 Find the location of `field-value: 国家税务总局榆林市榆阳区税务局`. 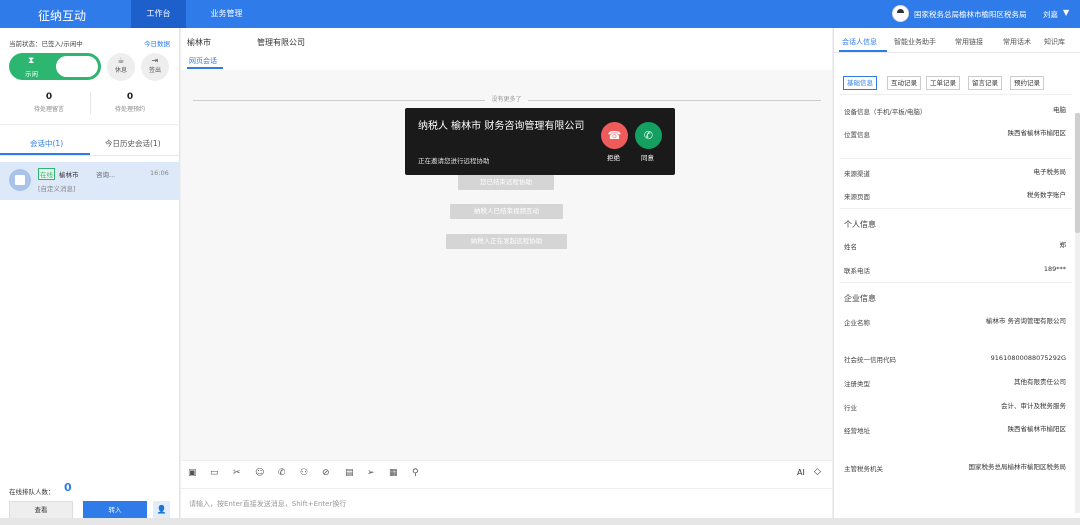

field-value: 国家税务总局榆林市榆阳区税务局 is located at coordinates (1017, 467).